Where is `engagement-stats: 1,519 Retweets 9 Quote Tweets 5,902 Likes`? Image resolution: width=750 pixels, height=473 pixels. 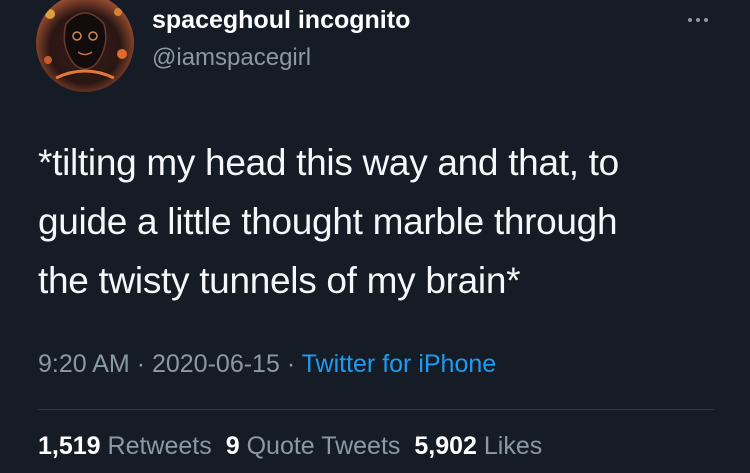 engagement-stats: 1,519 Retweets 9 Quote Tweets 5,902 Likes is located at coordinates (290, 446).